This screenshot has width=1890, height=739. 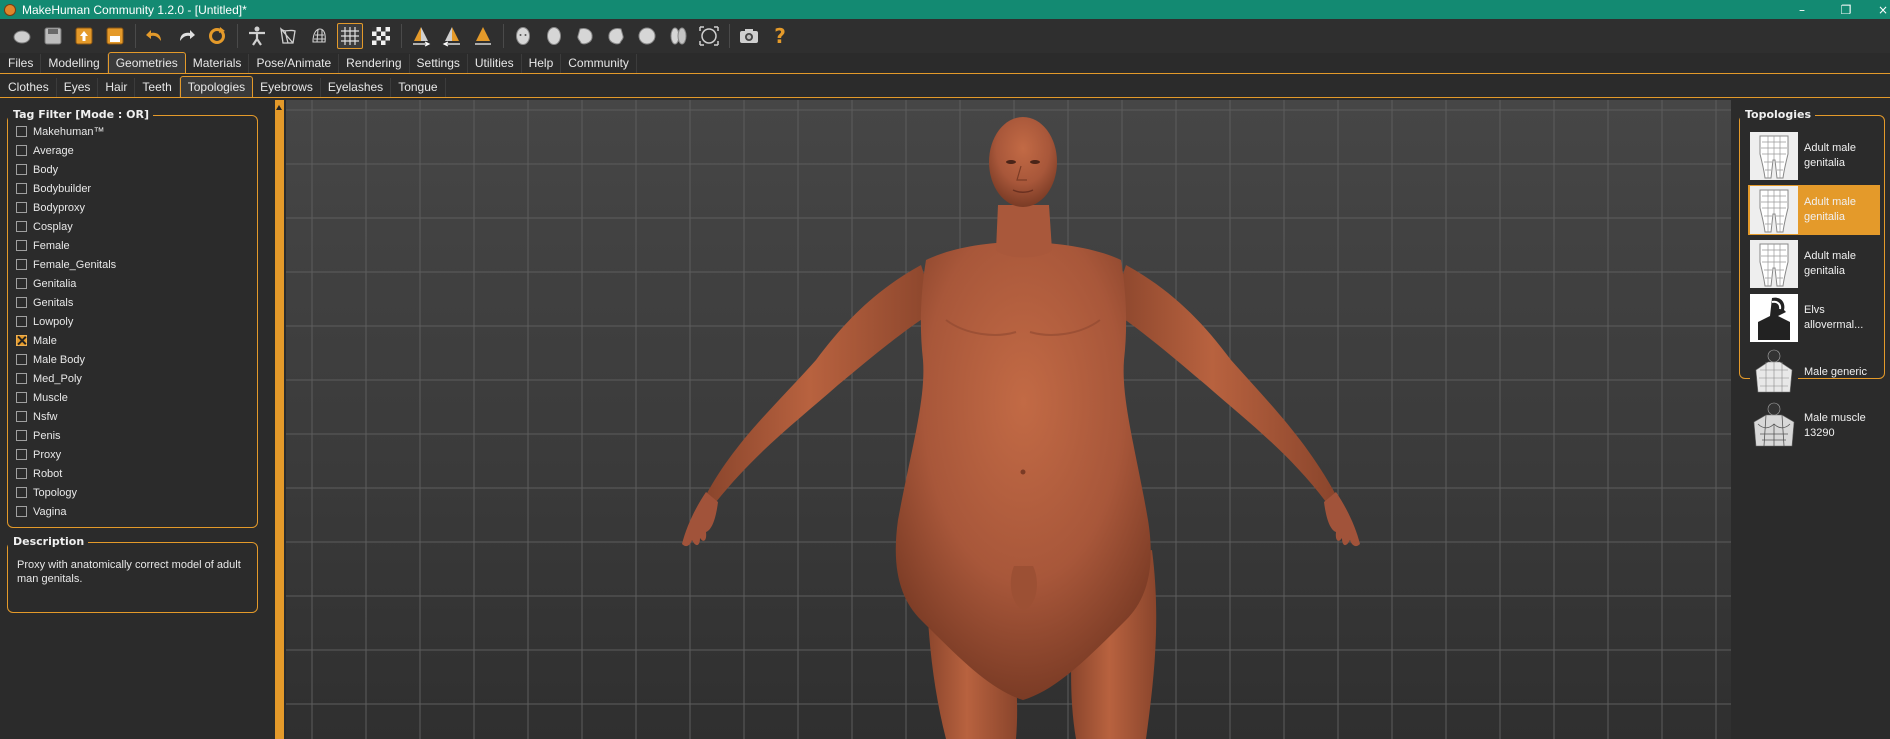 What do you see at coordinates (216, 86) in the screenshot?
I see `subtab-topologies: Topologies` at bounding box center [216, 86].